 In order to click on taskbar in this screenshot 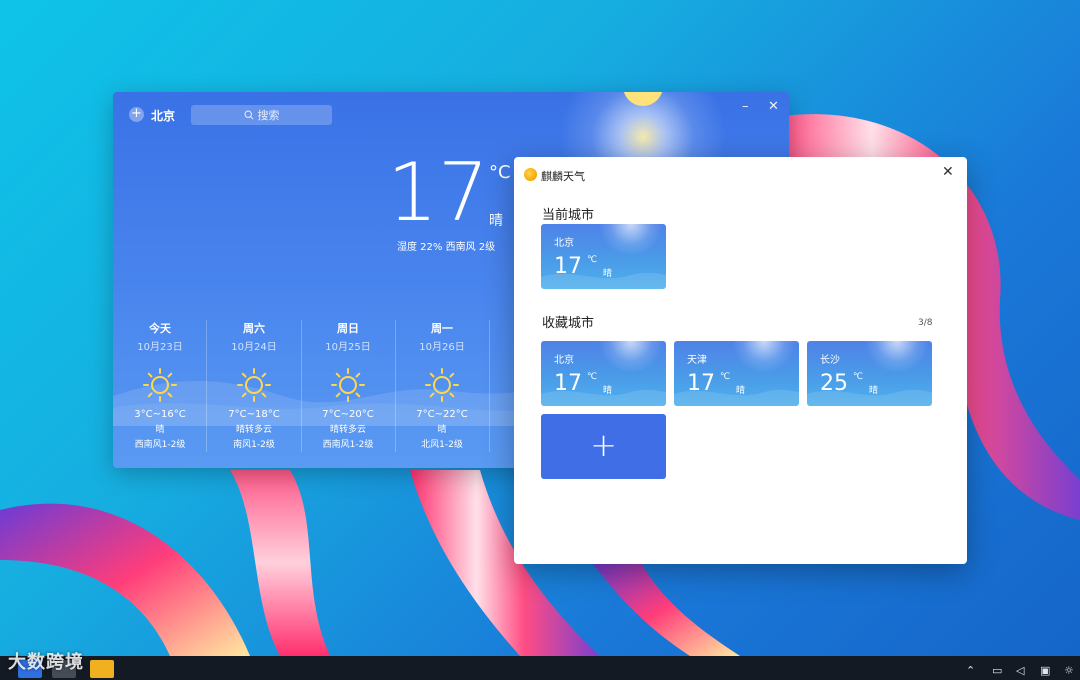, I will do `click(540, 668)`.